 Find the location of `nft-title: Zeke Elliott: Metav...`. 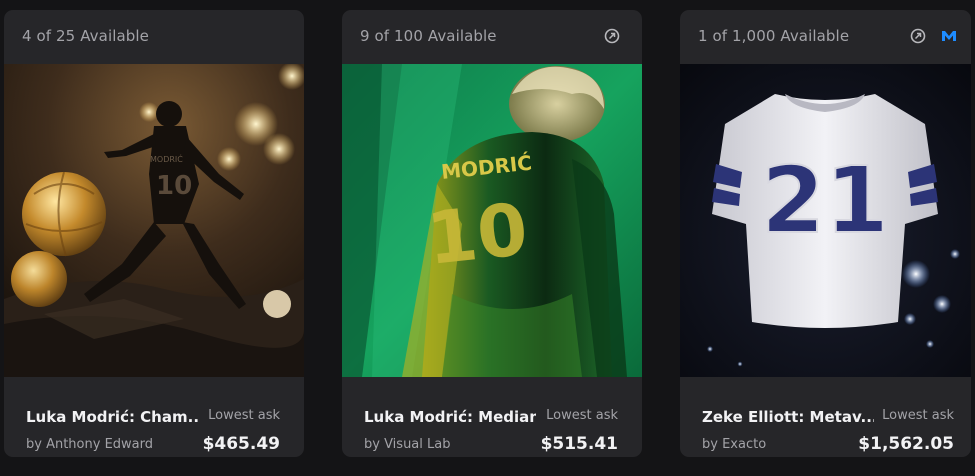

nft-title: Zeke Elliott: Metav... is located at coordinates (788, 417).